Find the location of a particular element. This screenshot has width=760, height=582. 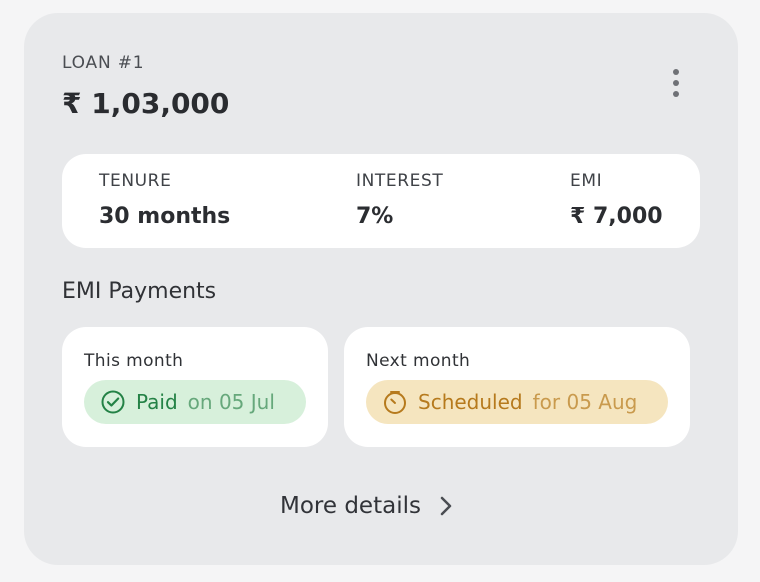

paid-status-label: Paid is located at coordinates (157, 402).